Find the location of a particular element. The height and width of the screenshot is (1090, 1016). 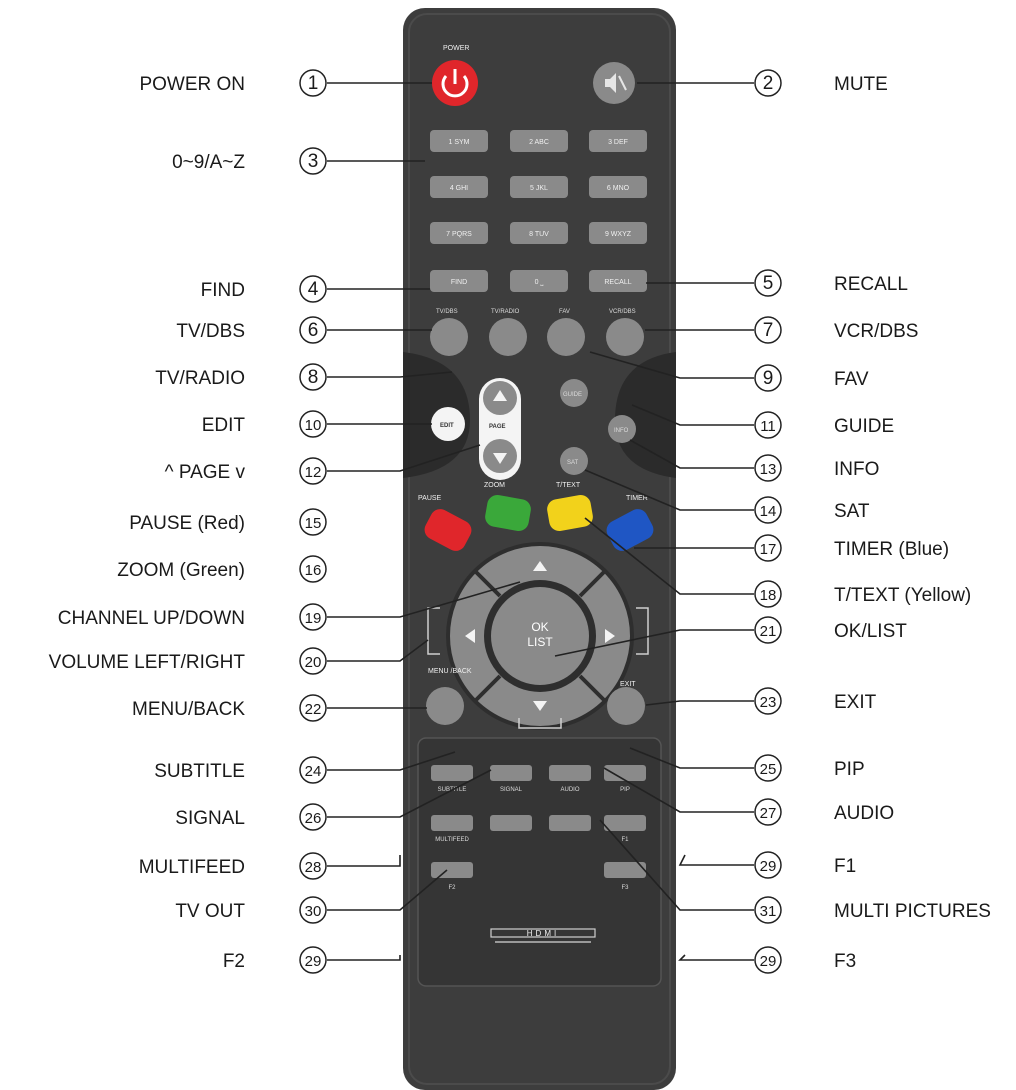

key-9-wxyz: 9 WXYZ is located at coordinates (618, 233).